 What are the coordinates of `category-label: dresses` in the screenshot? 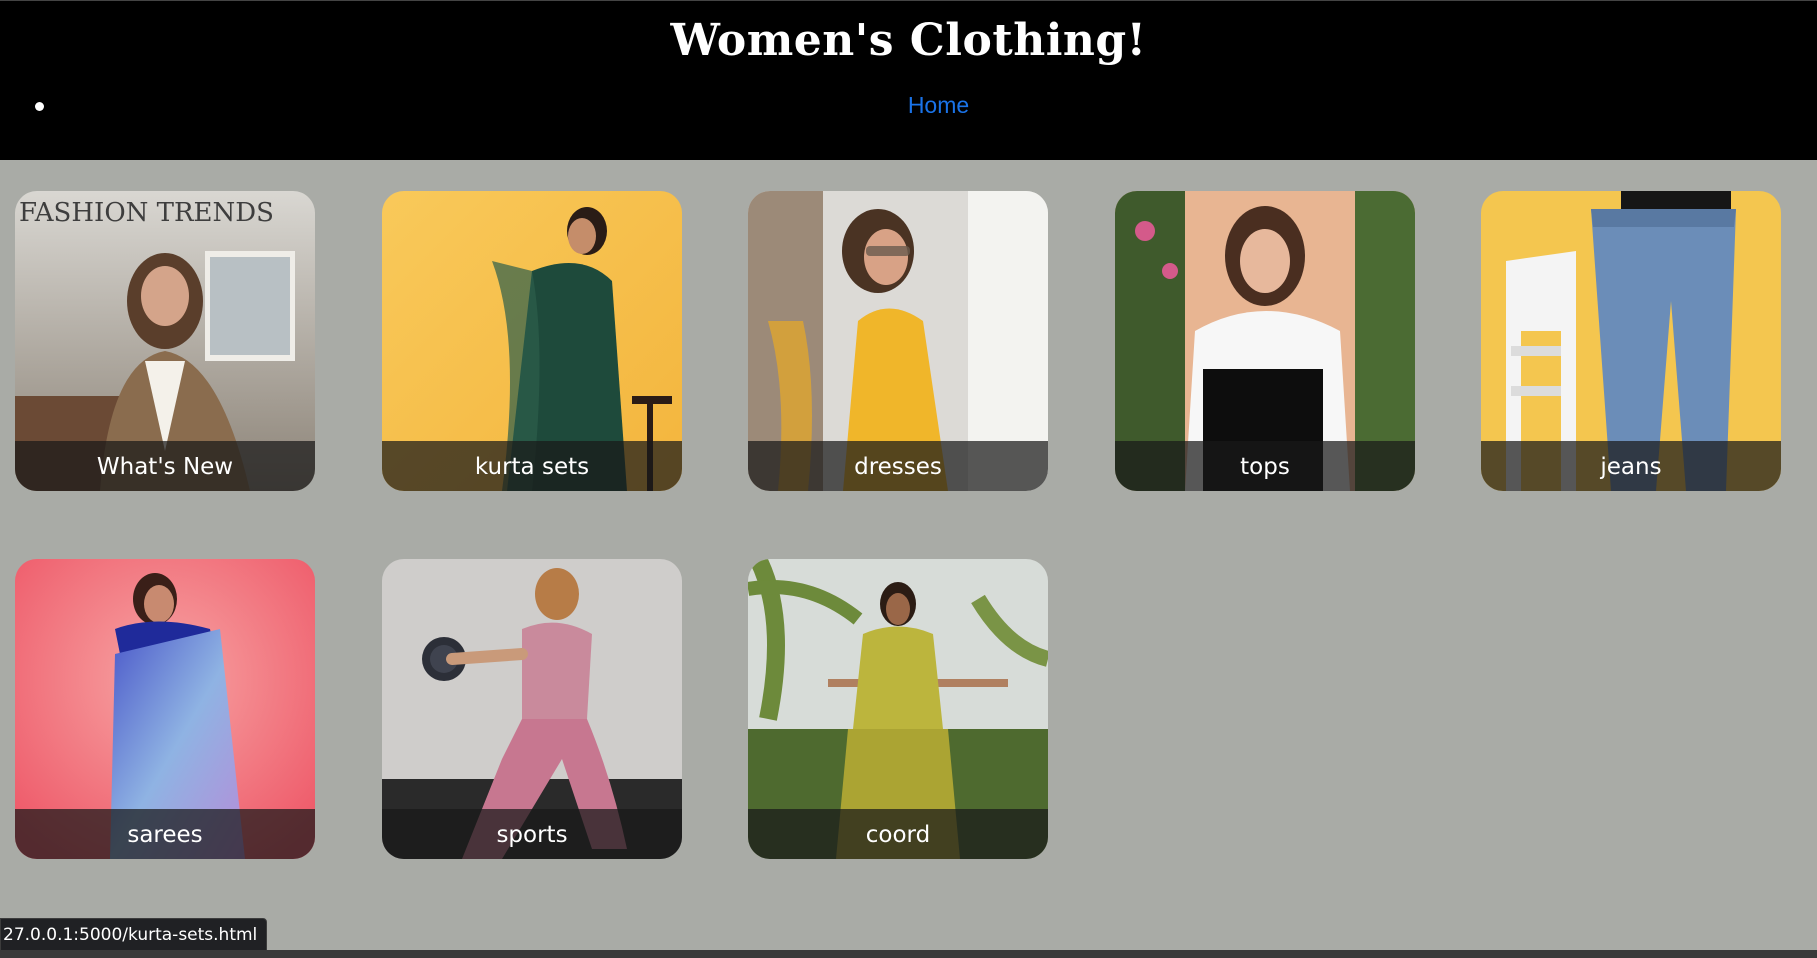 It's located at (898, 466).